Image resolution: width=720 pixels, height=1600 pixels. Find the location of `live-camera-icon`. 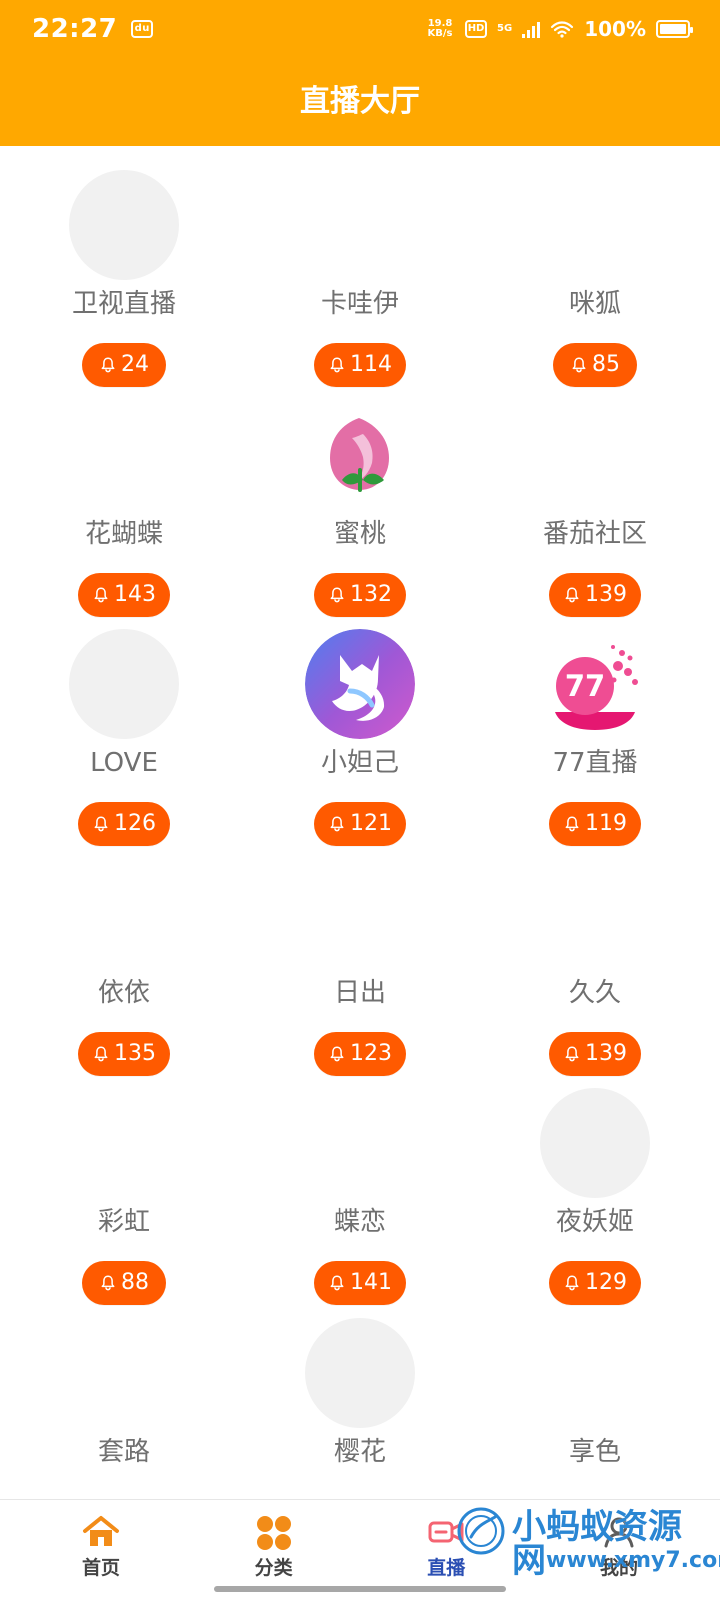

live-camera-icon is located at coordinates (446, 1532).